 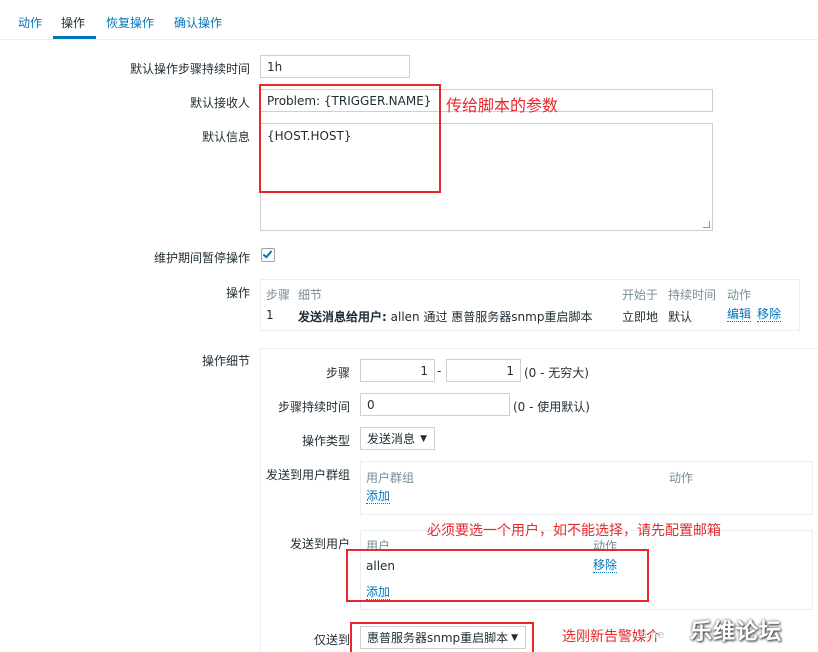 I want to click on remove-user-link: 移除, so click(x=605, y=566).